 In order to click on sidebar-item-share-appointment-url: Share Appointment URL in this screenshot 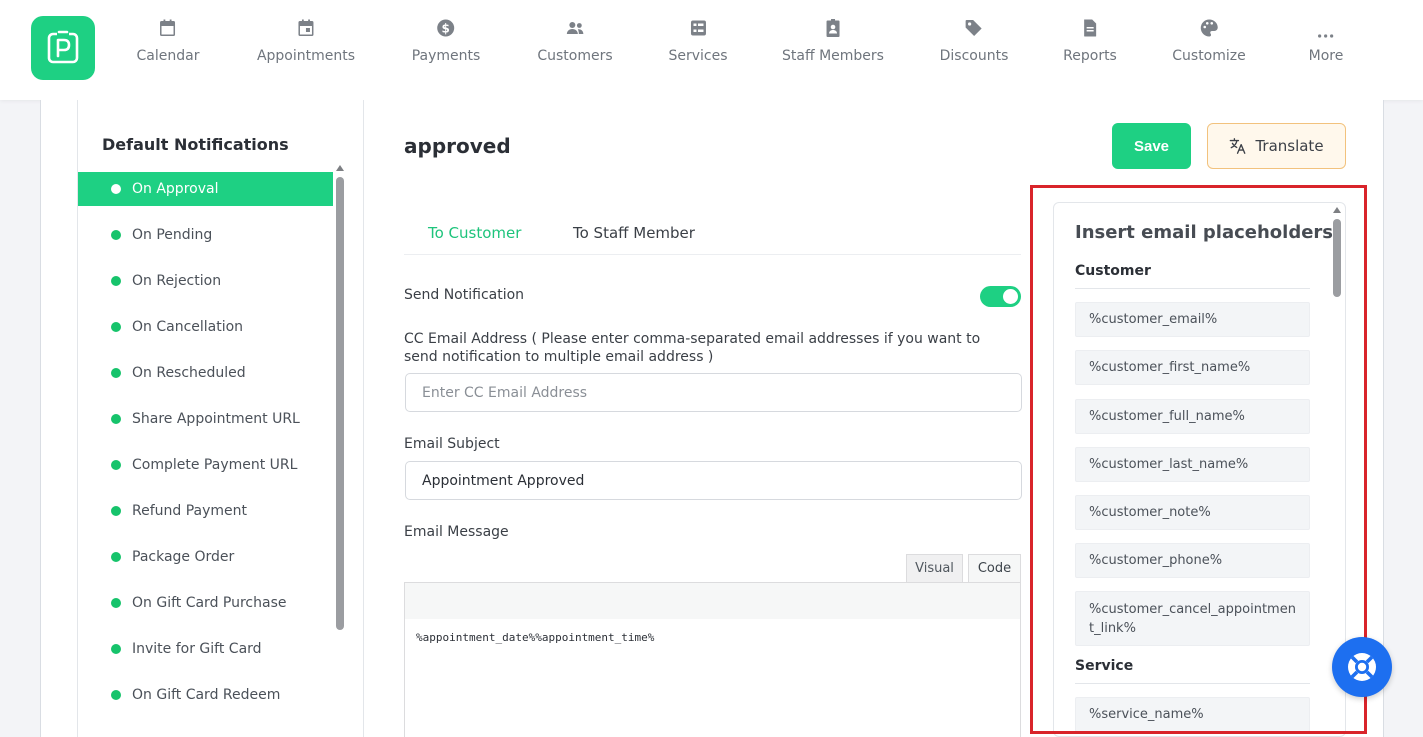, I will do `click(205, 419)`.